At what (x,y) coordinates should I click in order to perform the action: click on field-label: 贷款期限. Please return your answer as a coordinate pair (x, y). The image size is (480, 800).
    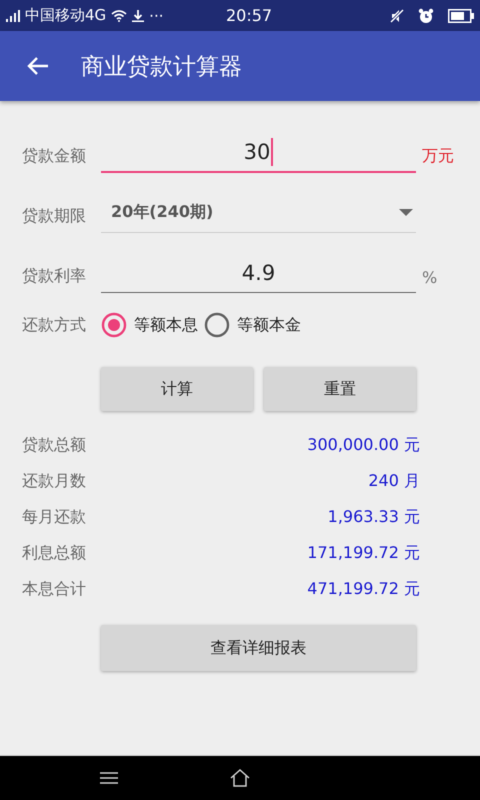
    Looking at the image, I should click on (54, 216).